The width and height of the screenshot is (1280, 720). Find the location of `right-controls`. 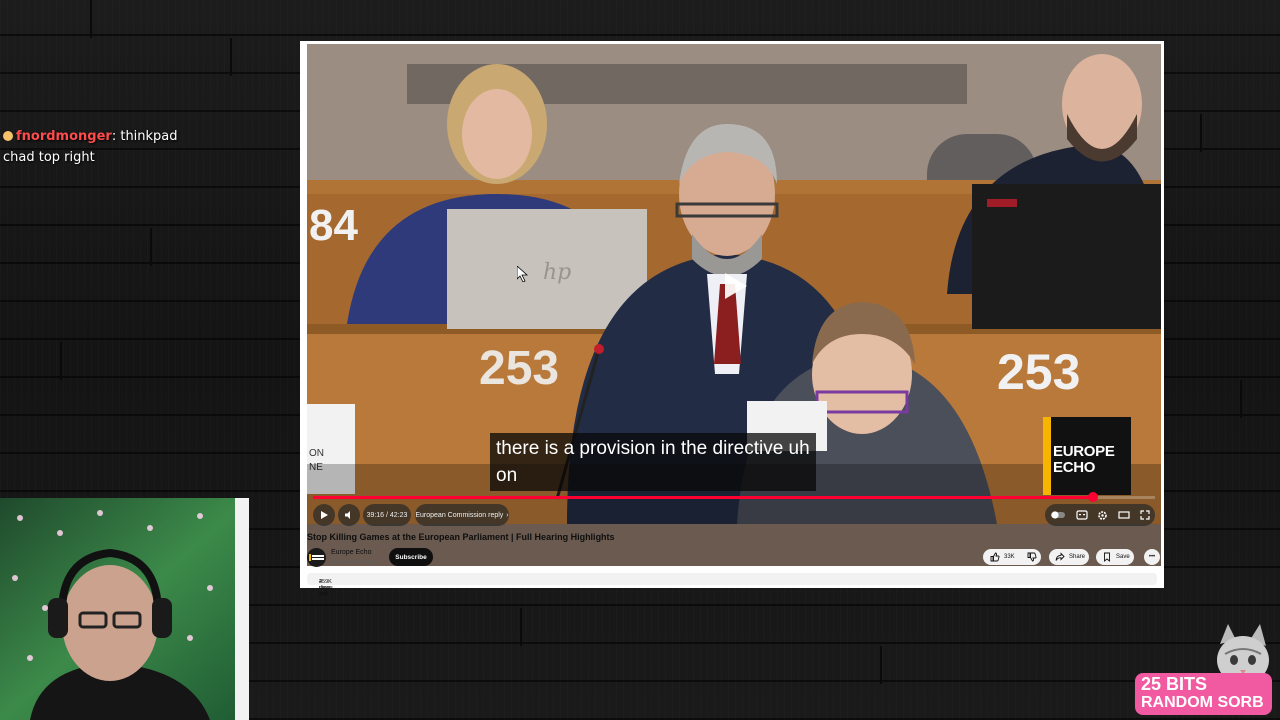

right-controls is located at coordinates (1100, 515).